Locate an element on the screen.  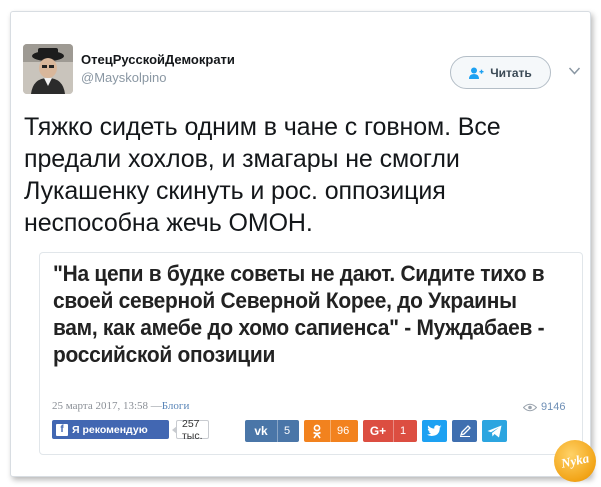
facebook-recommend-label: Я рекомендую is located at coordinates (110, 429).